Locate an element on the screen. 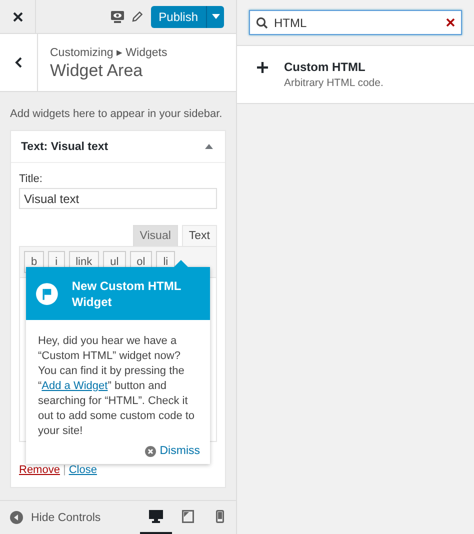 The height and width of the screenshot is (534, 474). collapse-arrow-icon is located at coordinates (209, 146).